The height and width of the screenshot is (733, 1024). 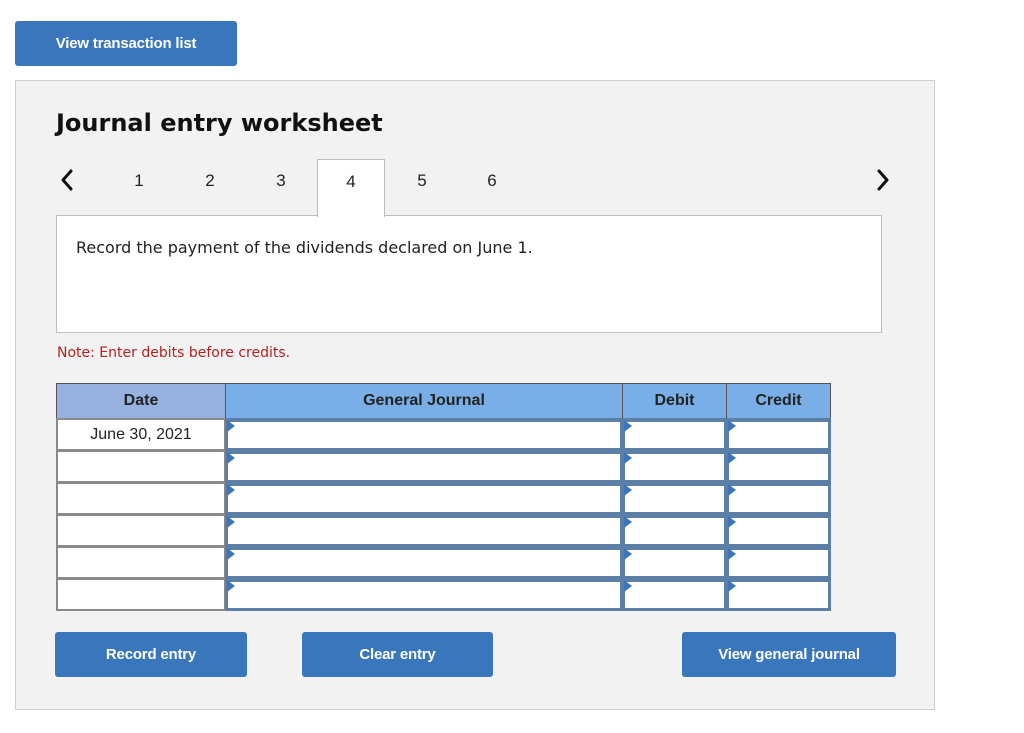 I want to click on tab-3: 3, so click(x=281, y=181).